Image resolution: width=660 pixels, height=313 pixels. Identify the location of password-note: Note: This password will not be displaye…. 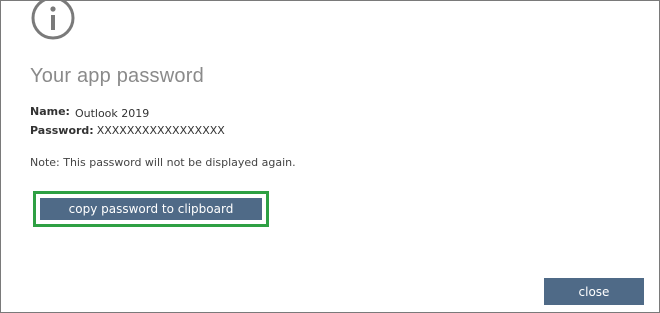
(163, 162).